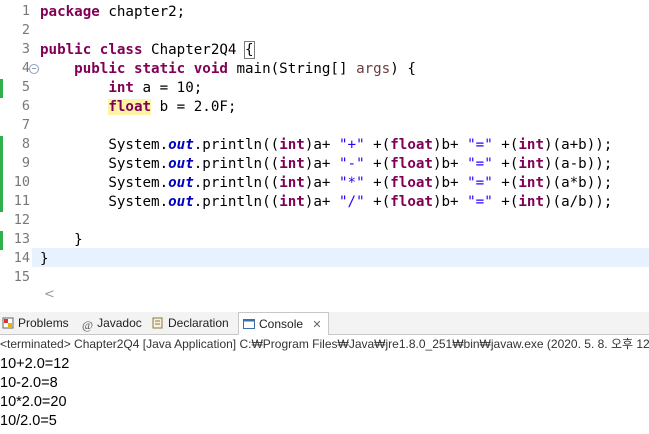 The height and width of the screenshot is (434, 649). What do you see at coordinates (25, 68) in the screenshot?
I see `line-number: 4` at bounding box center [25, 68].